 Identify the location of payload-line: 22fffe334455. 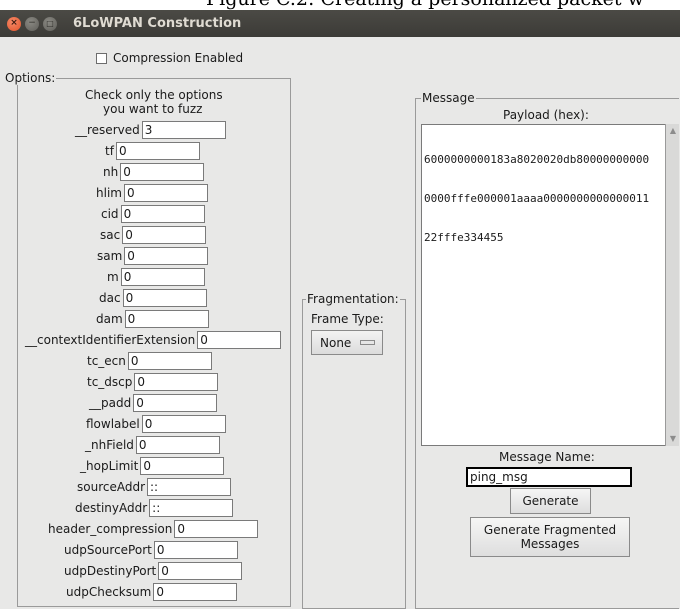
(464, 237).